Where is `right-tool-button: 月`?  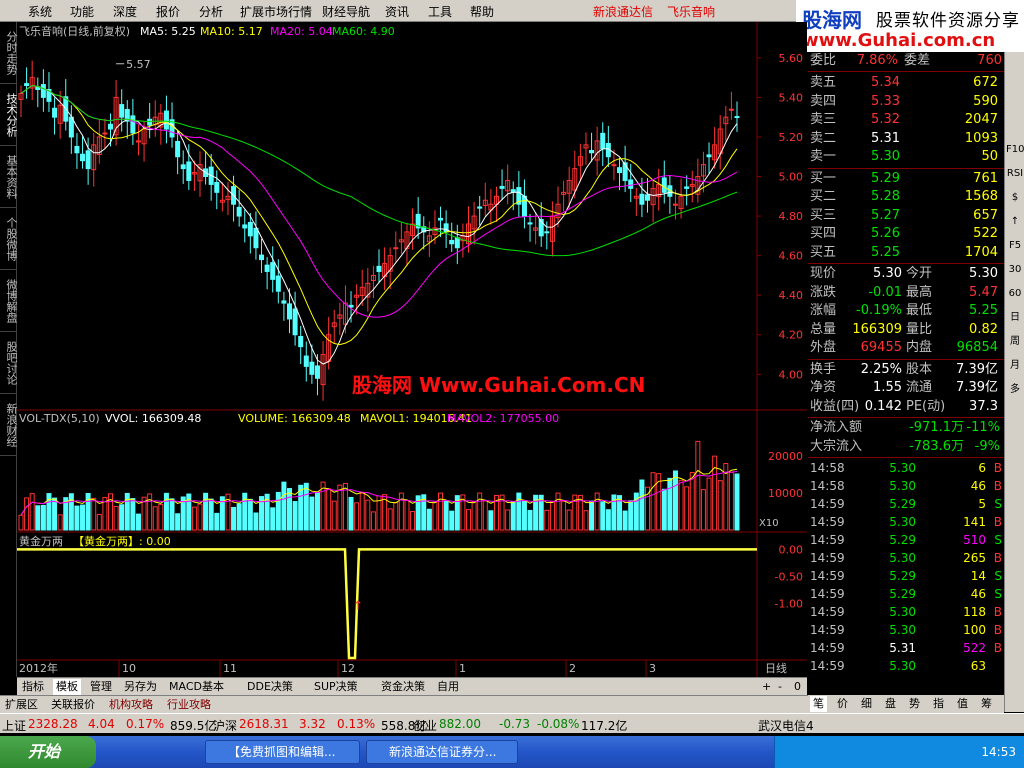 right-tool-button: 月 is located at coordinates (1015, 366).